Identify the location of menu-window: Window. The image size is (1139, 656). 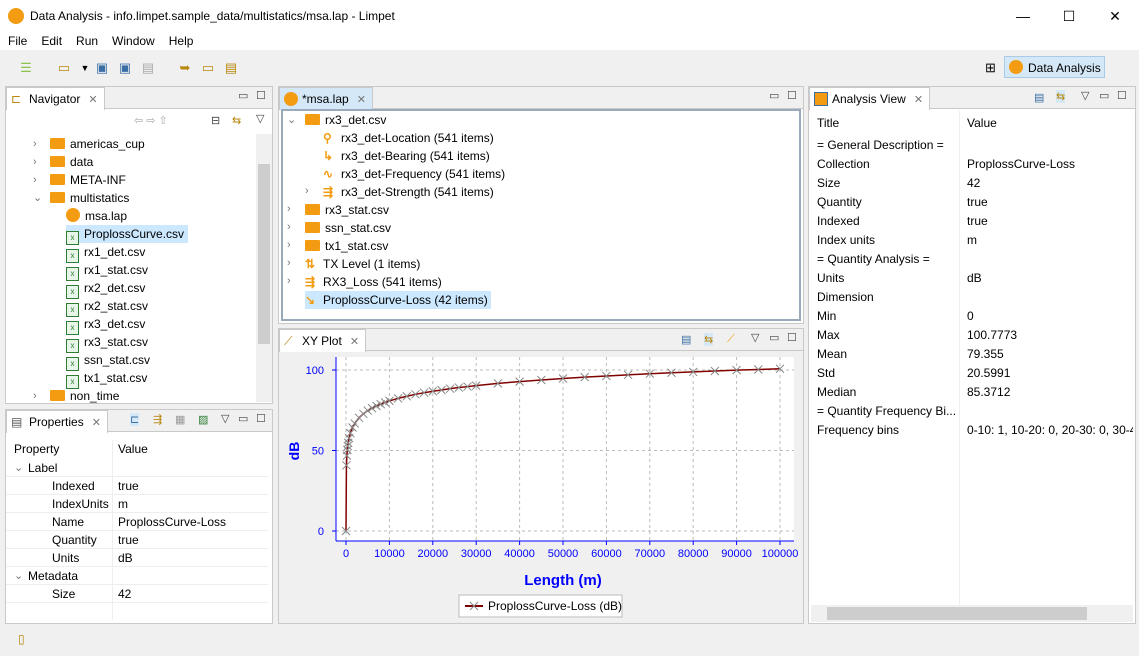
(132, 40).